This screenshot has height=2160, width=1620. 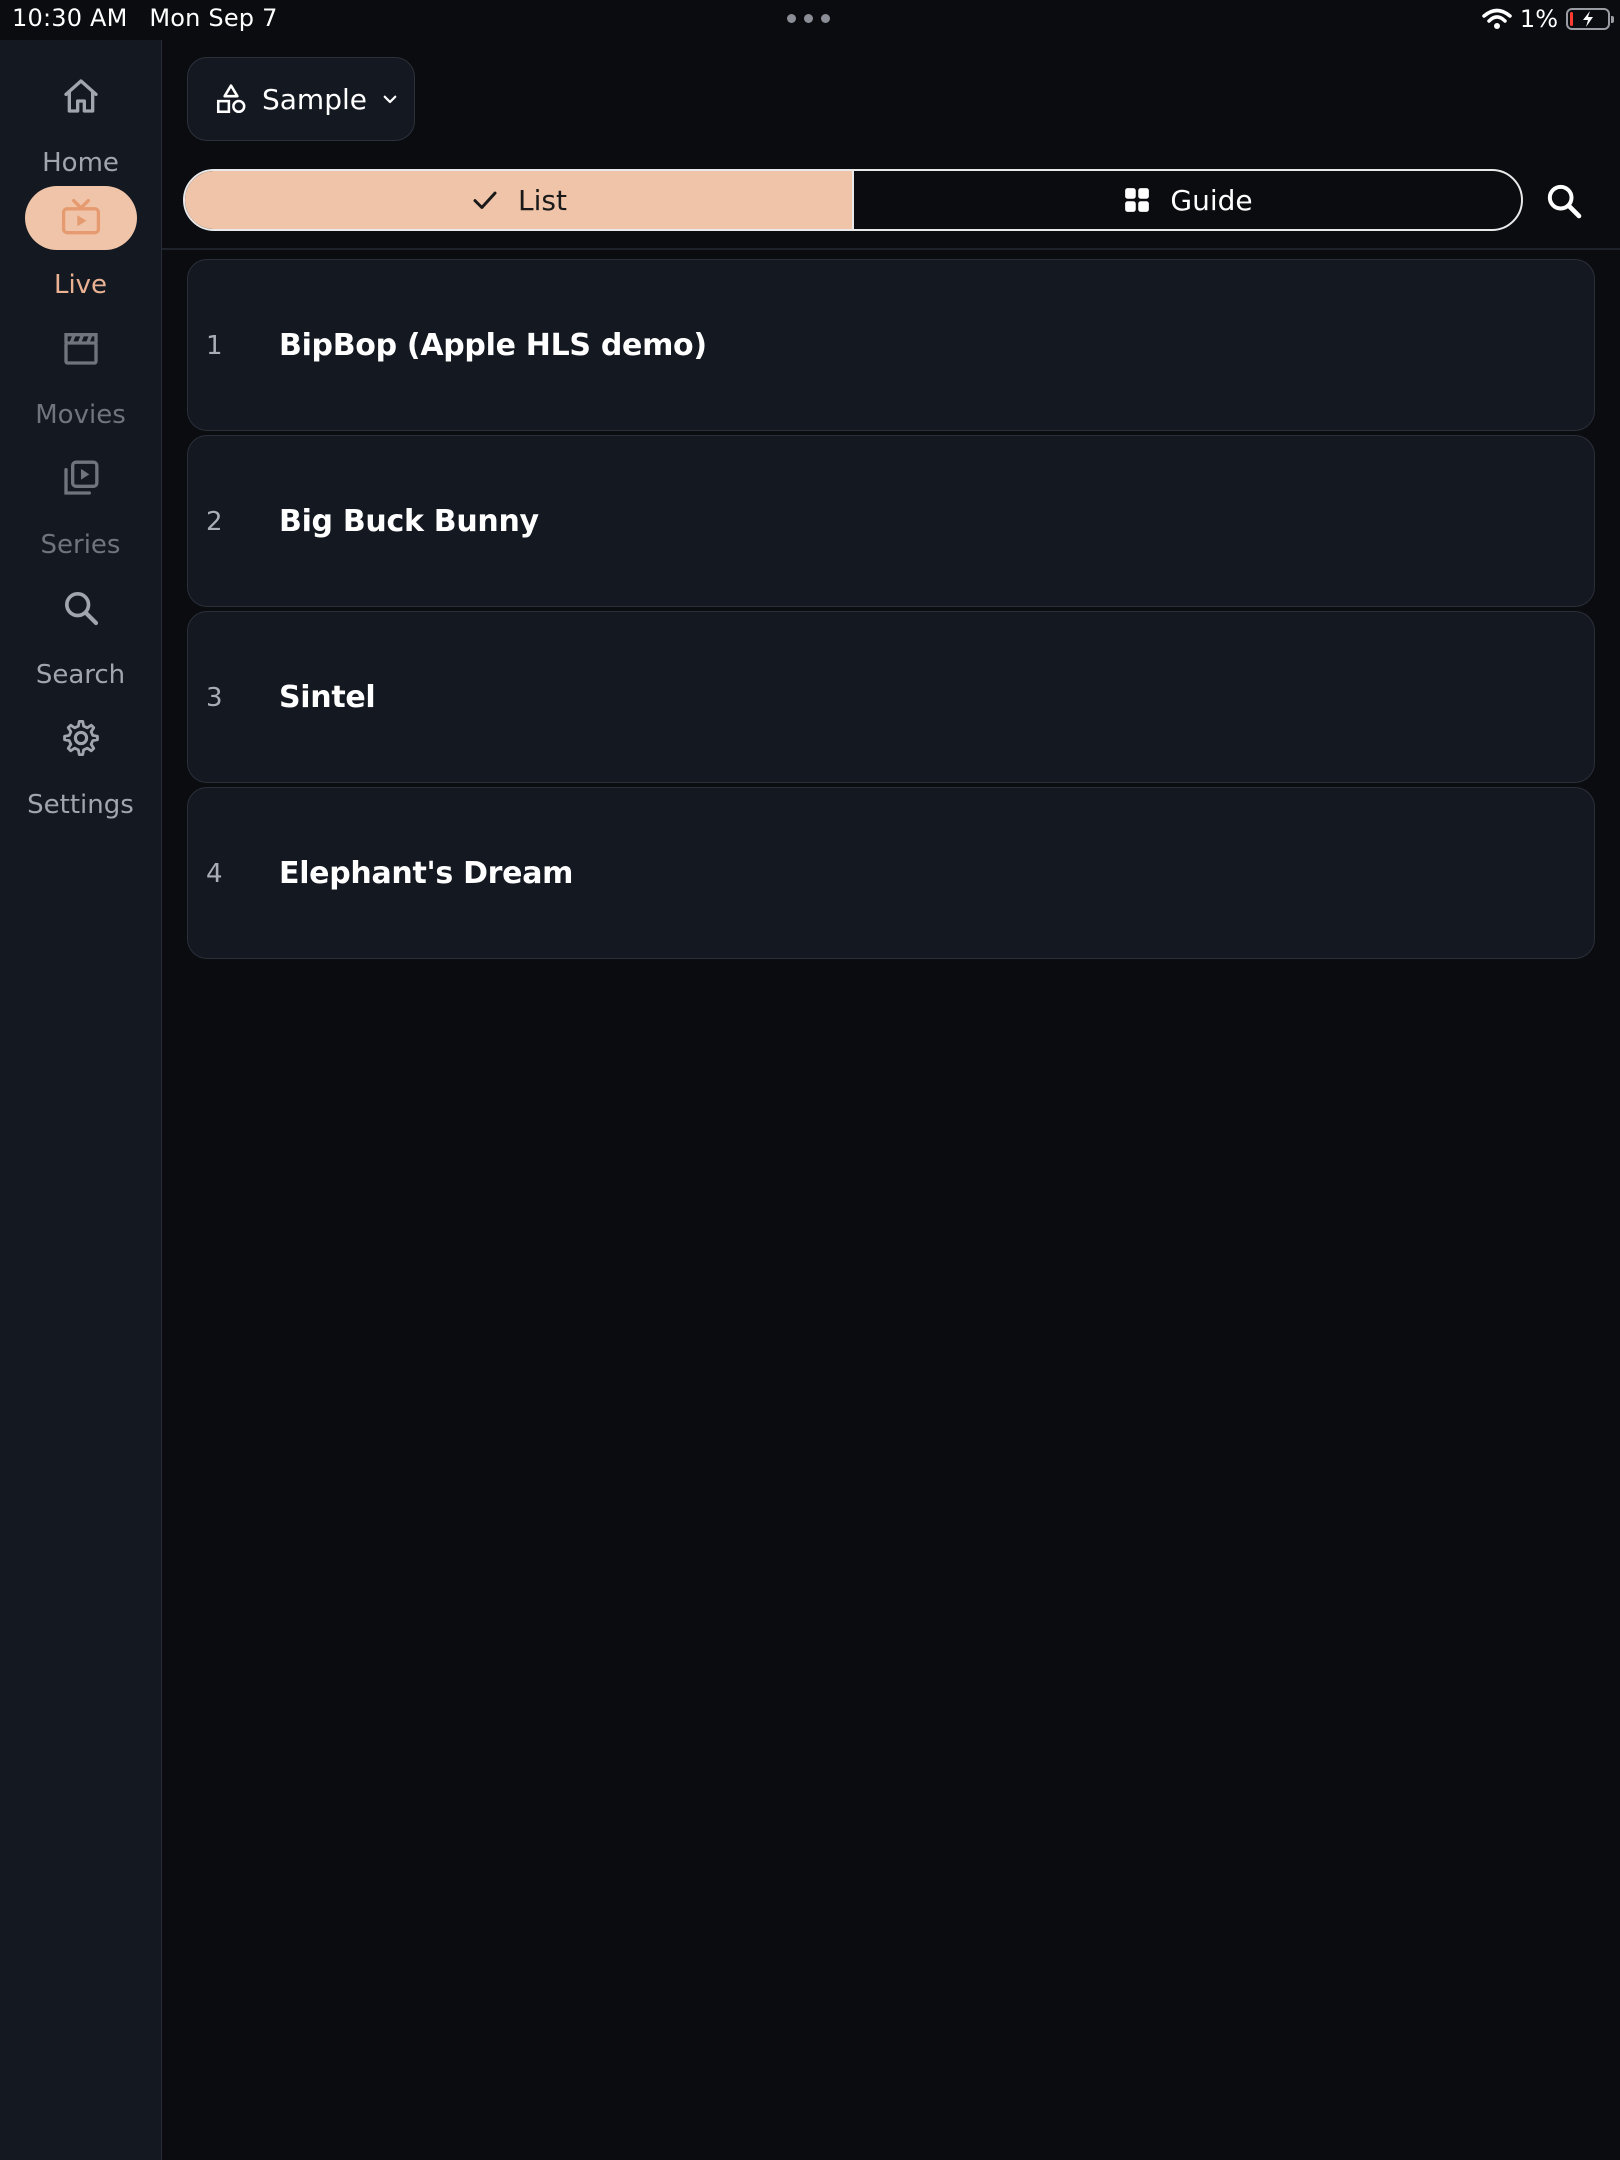 What do you see at coordinates (1137, 200) in the screenshot?
I see `grid-icon` at bounding box center [1137, 200].